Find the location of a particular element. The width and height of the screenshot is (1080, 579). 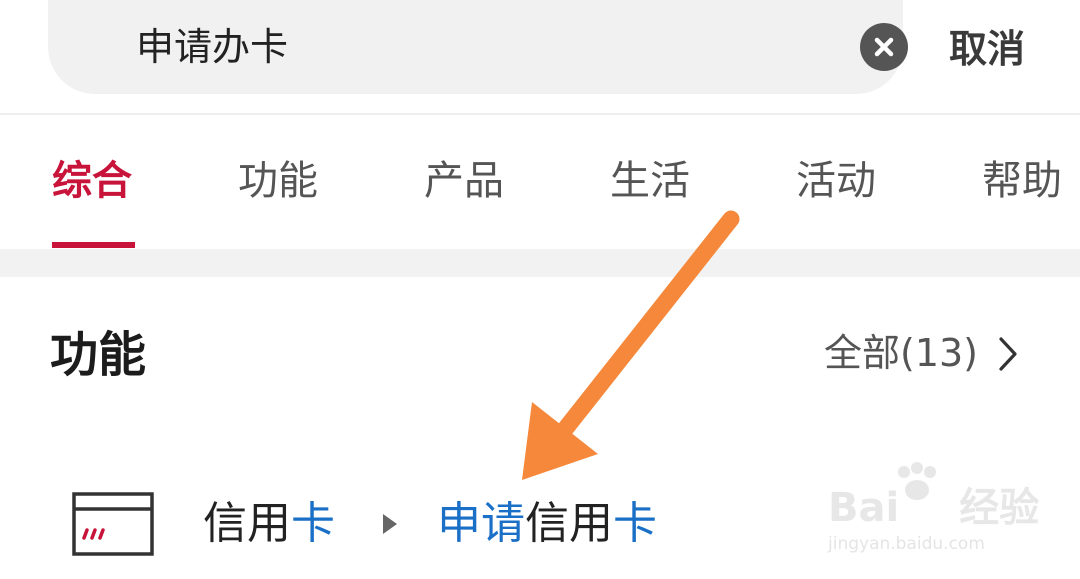

chevron-right-icon is located at coordinates (1008, 354).